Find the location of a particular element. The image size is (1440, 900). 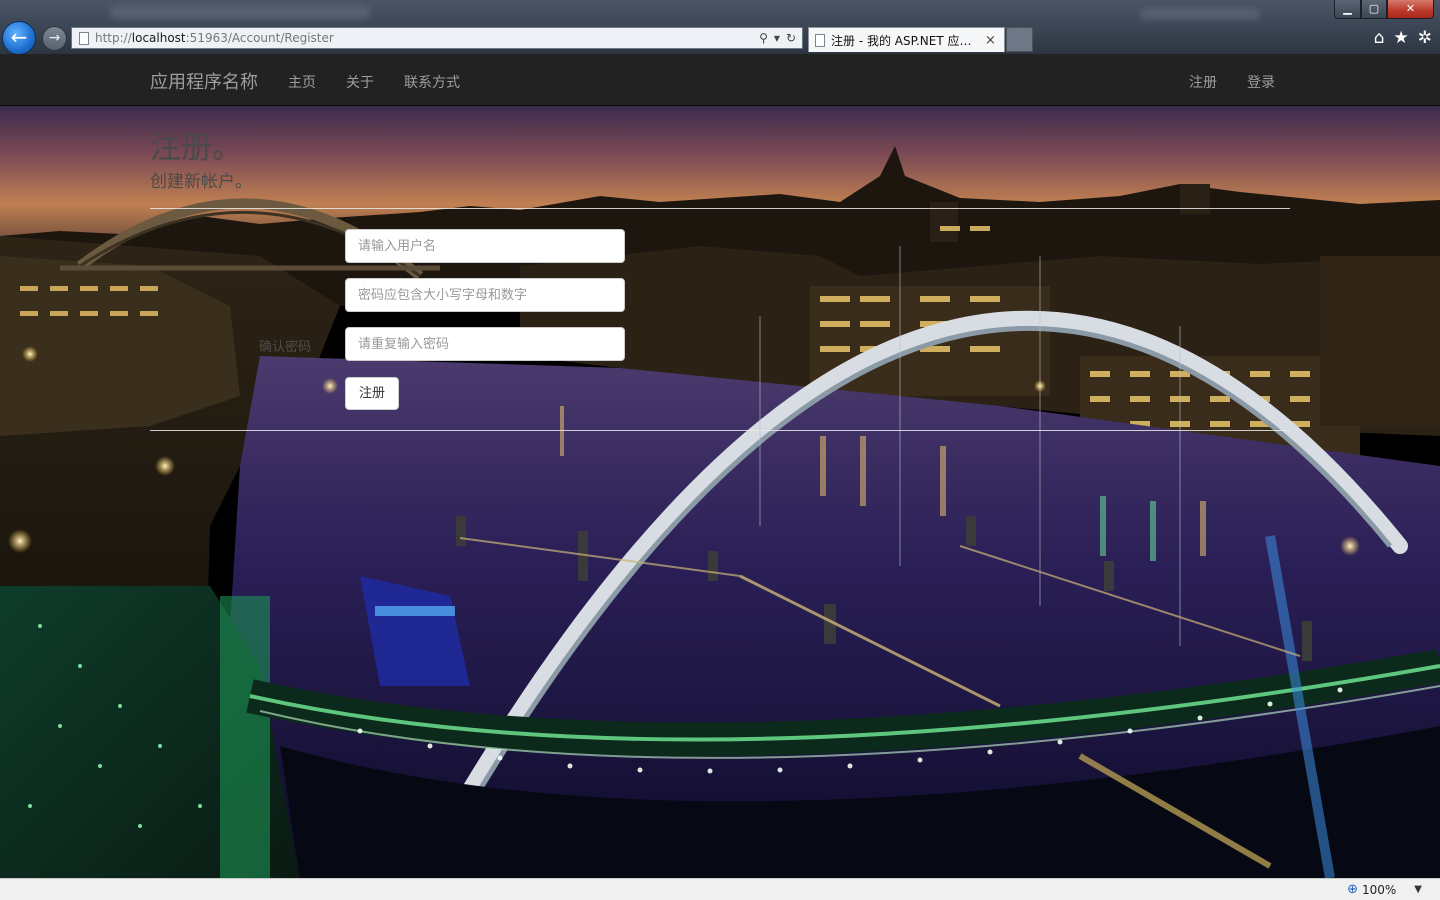

zoom-dropdown-icon: ▼ is located at coordinates (1418, 889).